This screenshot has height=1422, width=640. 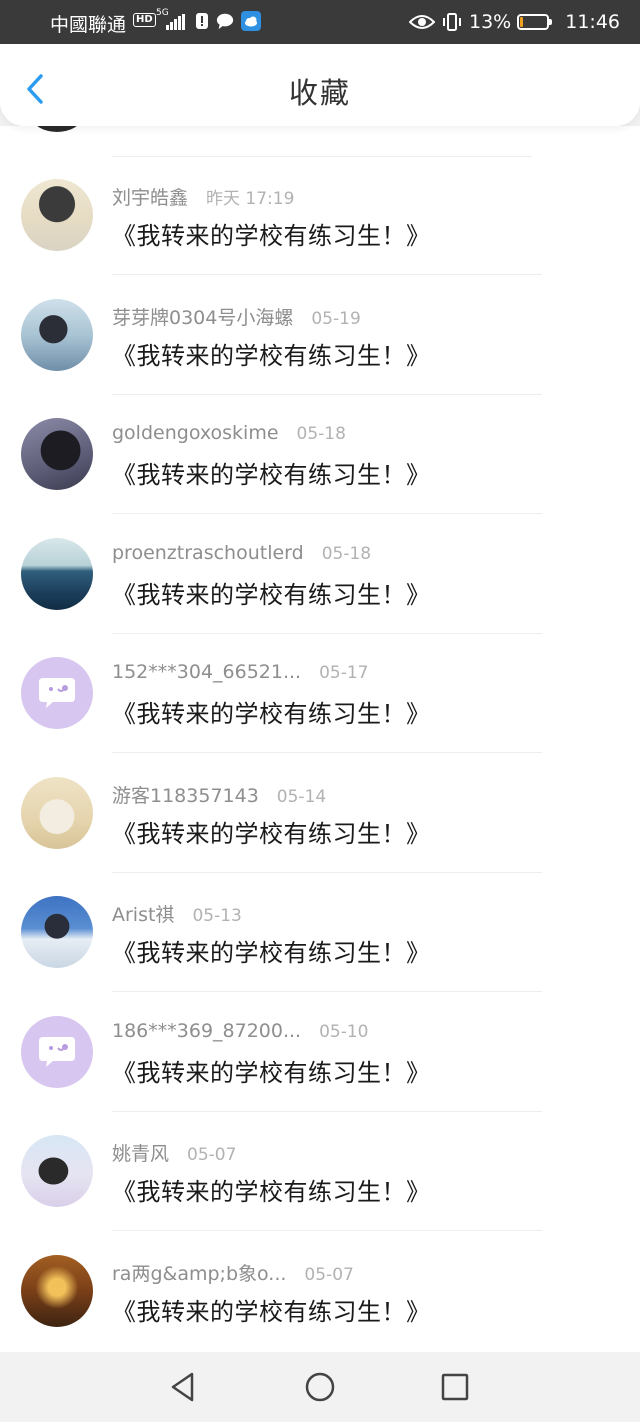 I want to click on carrier-name: 中國聯通, so click(x=88, y=25).